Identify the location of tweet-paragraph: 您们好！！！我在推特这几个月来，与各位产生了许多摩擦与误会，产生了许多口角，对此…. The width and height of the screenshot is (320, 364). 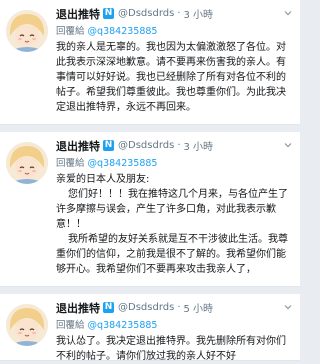
(172, 209).